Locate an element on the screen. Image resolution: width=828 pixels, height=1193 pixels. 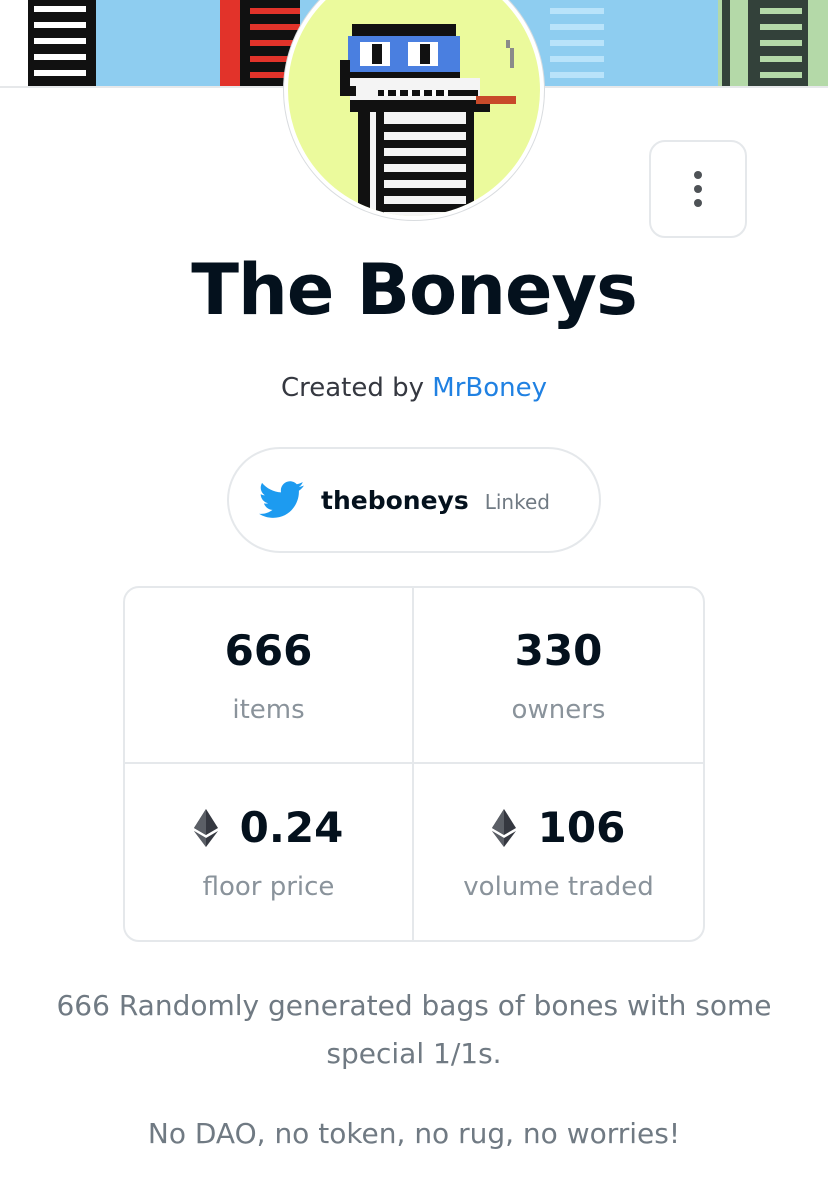
stat-owners: 330 owners is located at coordinates (558, 676).